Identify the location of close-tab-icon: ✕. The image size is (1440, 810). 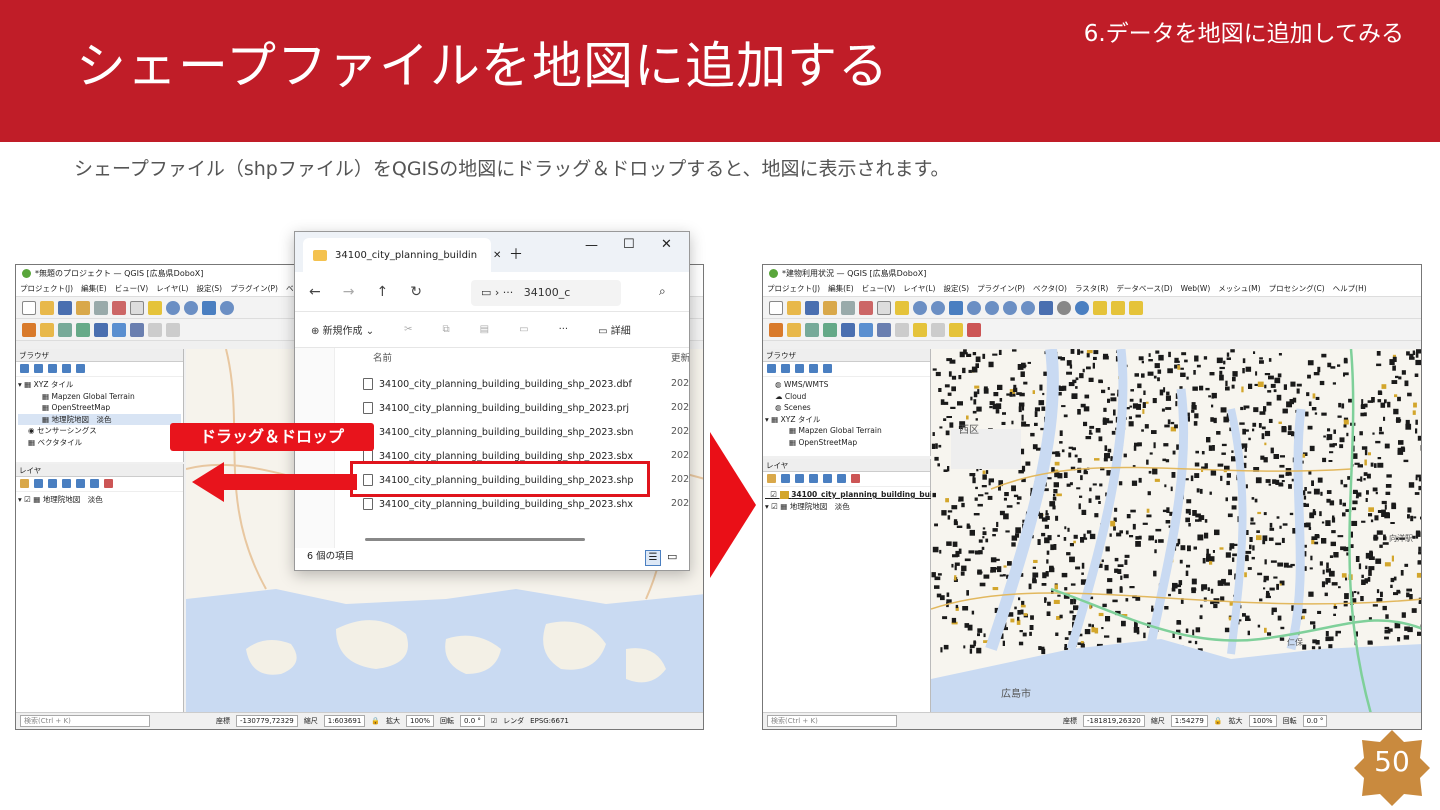
(497, 255).